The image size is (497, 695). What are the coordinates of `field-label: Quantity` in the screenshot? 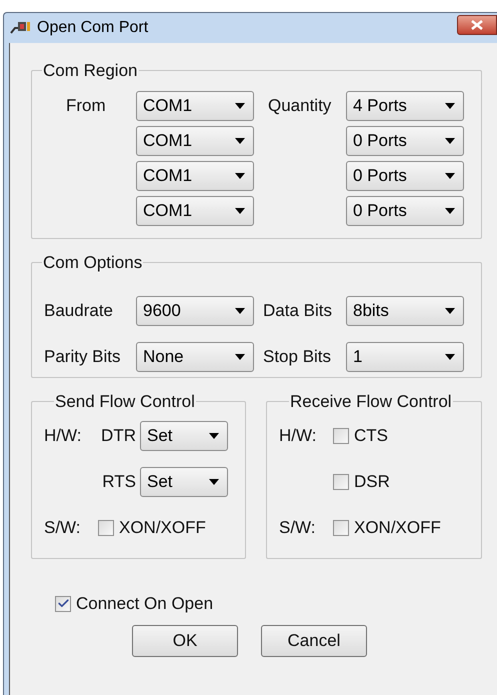 It's located at (300, 105).